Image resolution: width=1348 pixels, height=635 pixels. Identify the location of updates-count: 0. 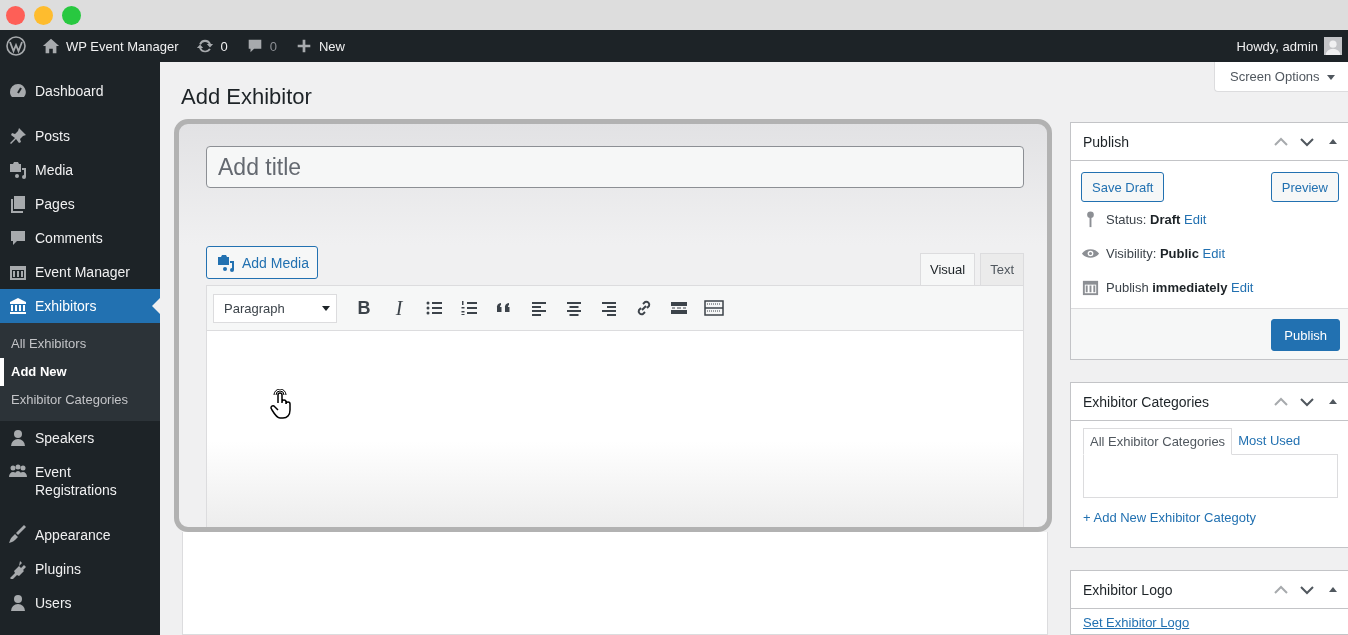
(224, 46).